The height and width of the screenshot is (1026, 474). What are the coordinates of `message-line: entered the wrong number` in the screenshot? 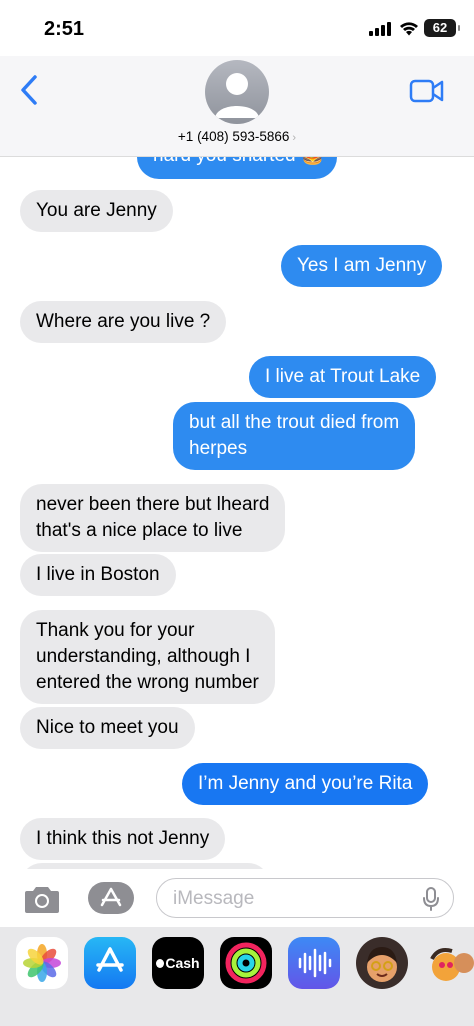 It's located at (147, 682).